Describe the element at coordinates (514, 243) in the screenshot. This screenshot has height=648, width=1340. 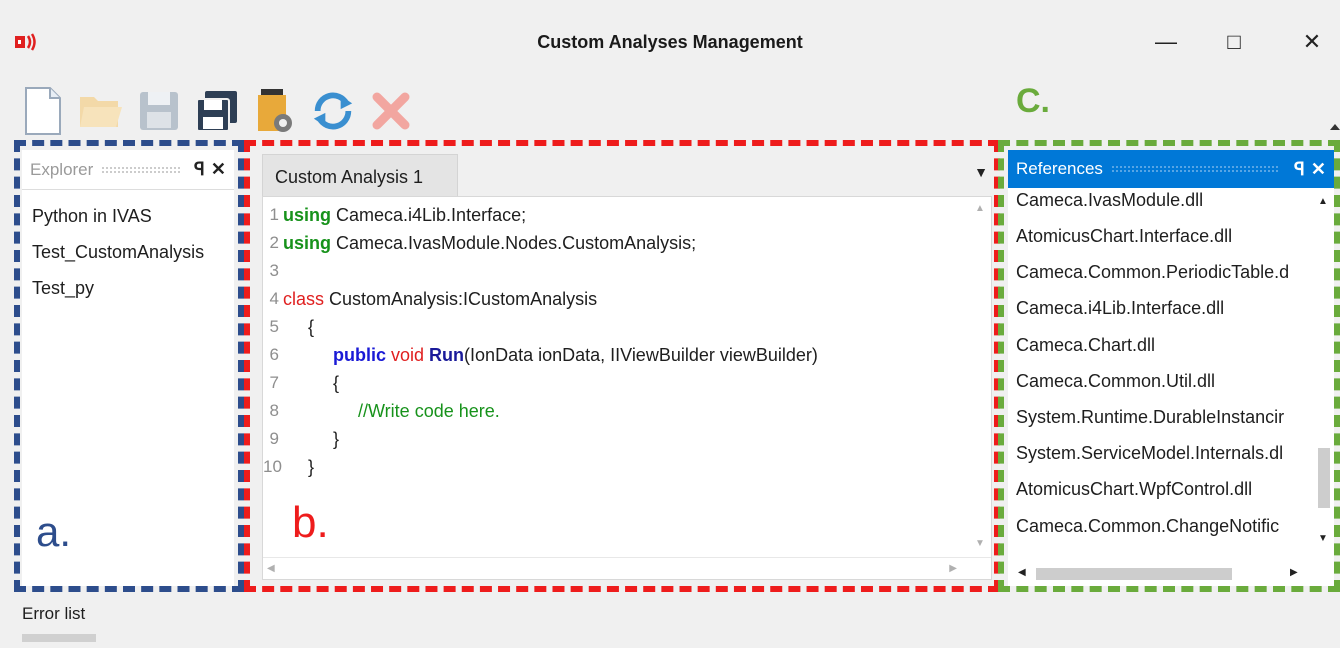
I see `code-text: Cameca.IvasModule.Nodes.CustomAnalysis;` at that location.